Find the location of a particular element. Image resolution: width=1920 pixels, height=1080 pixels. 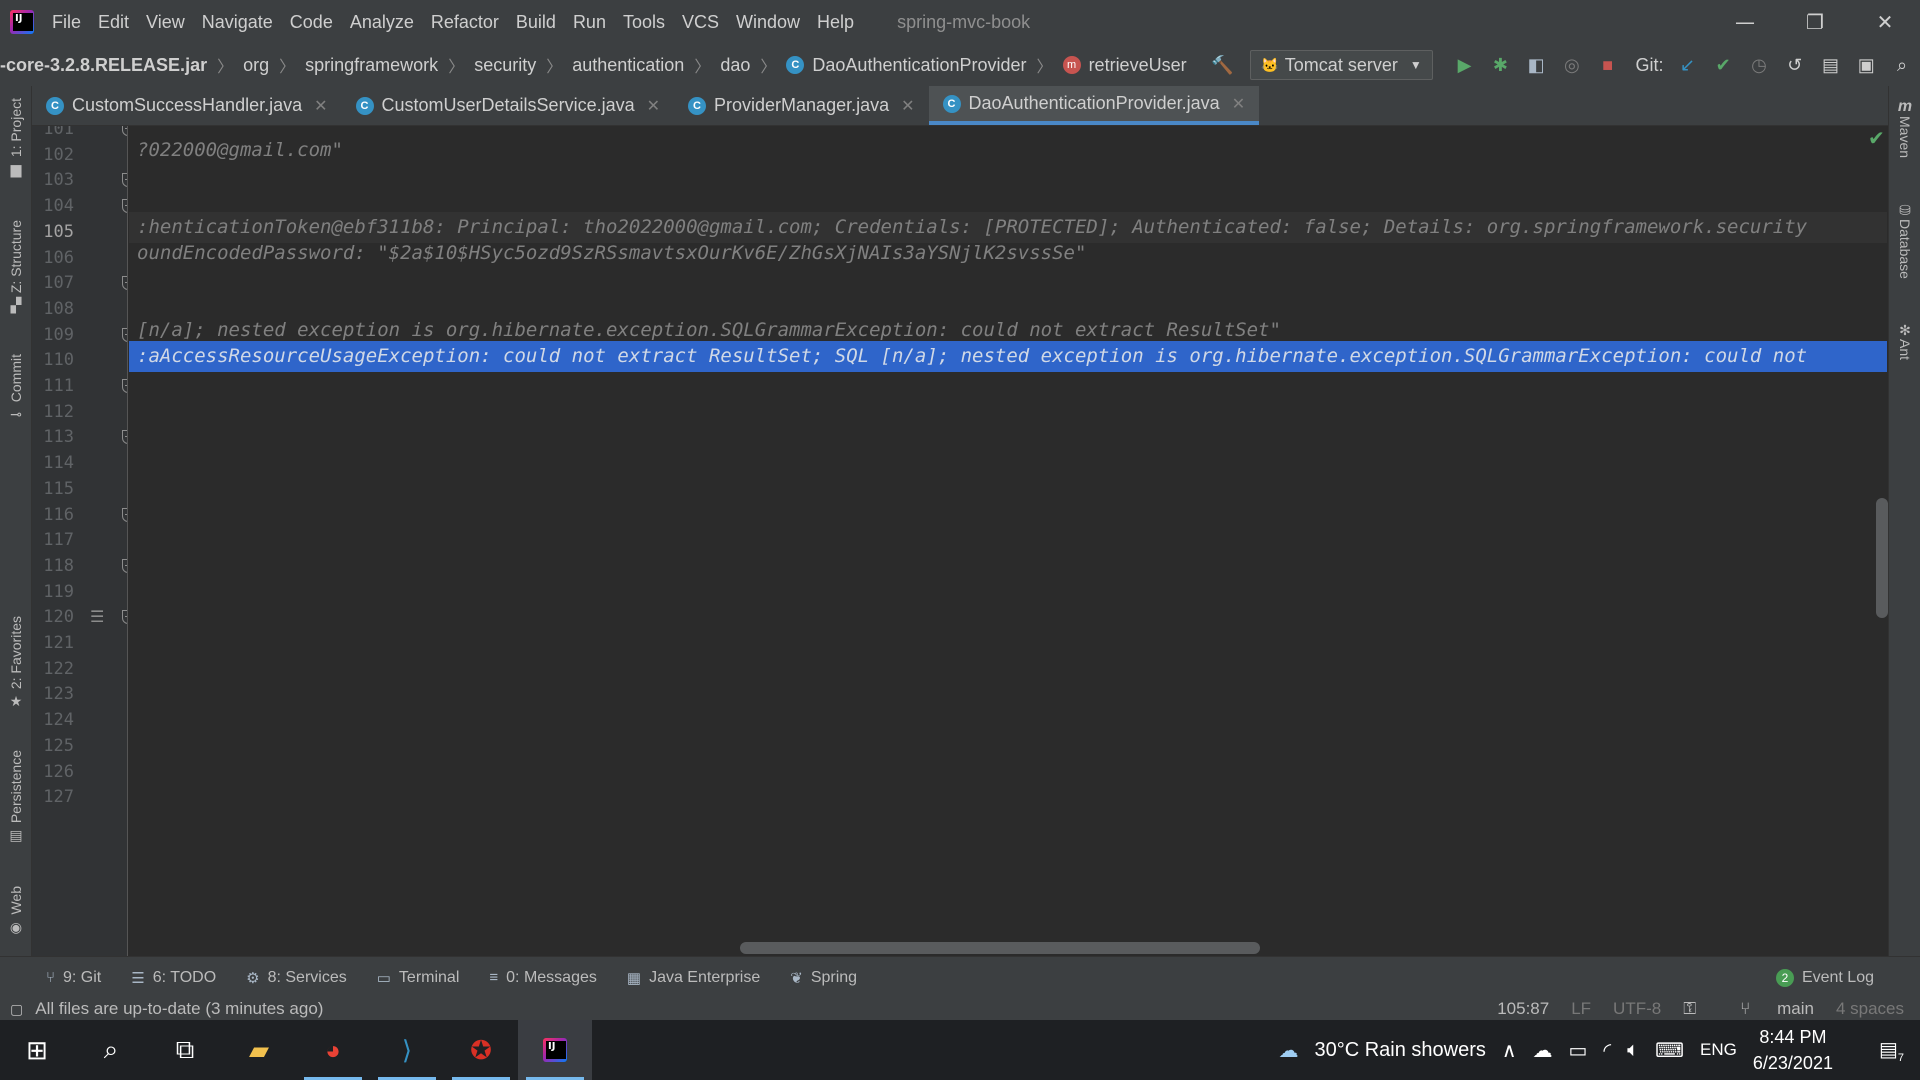

menu-help: Help is located at coordinates (835, 22).